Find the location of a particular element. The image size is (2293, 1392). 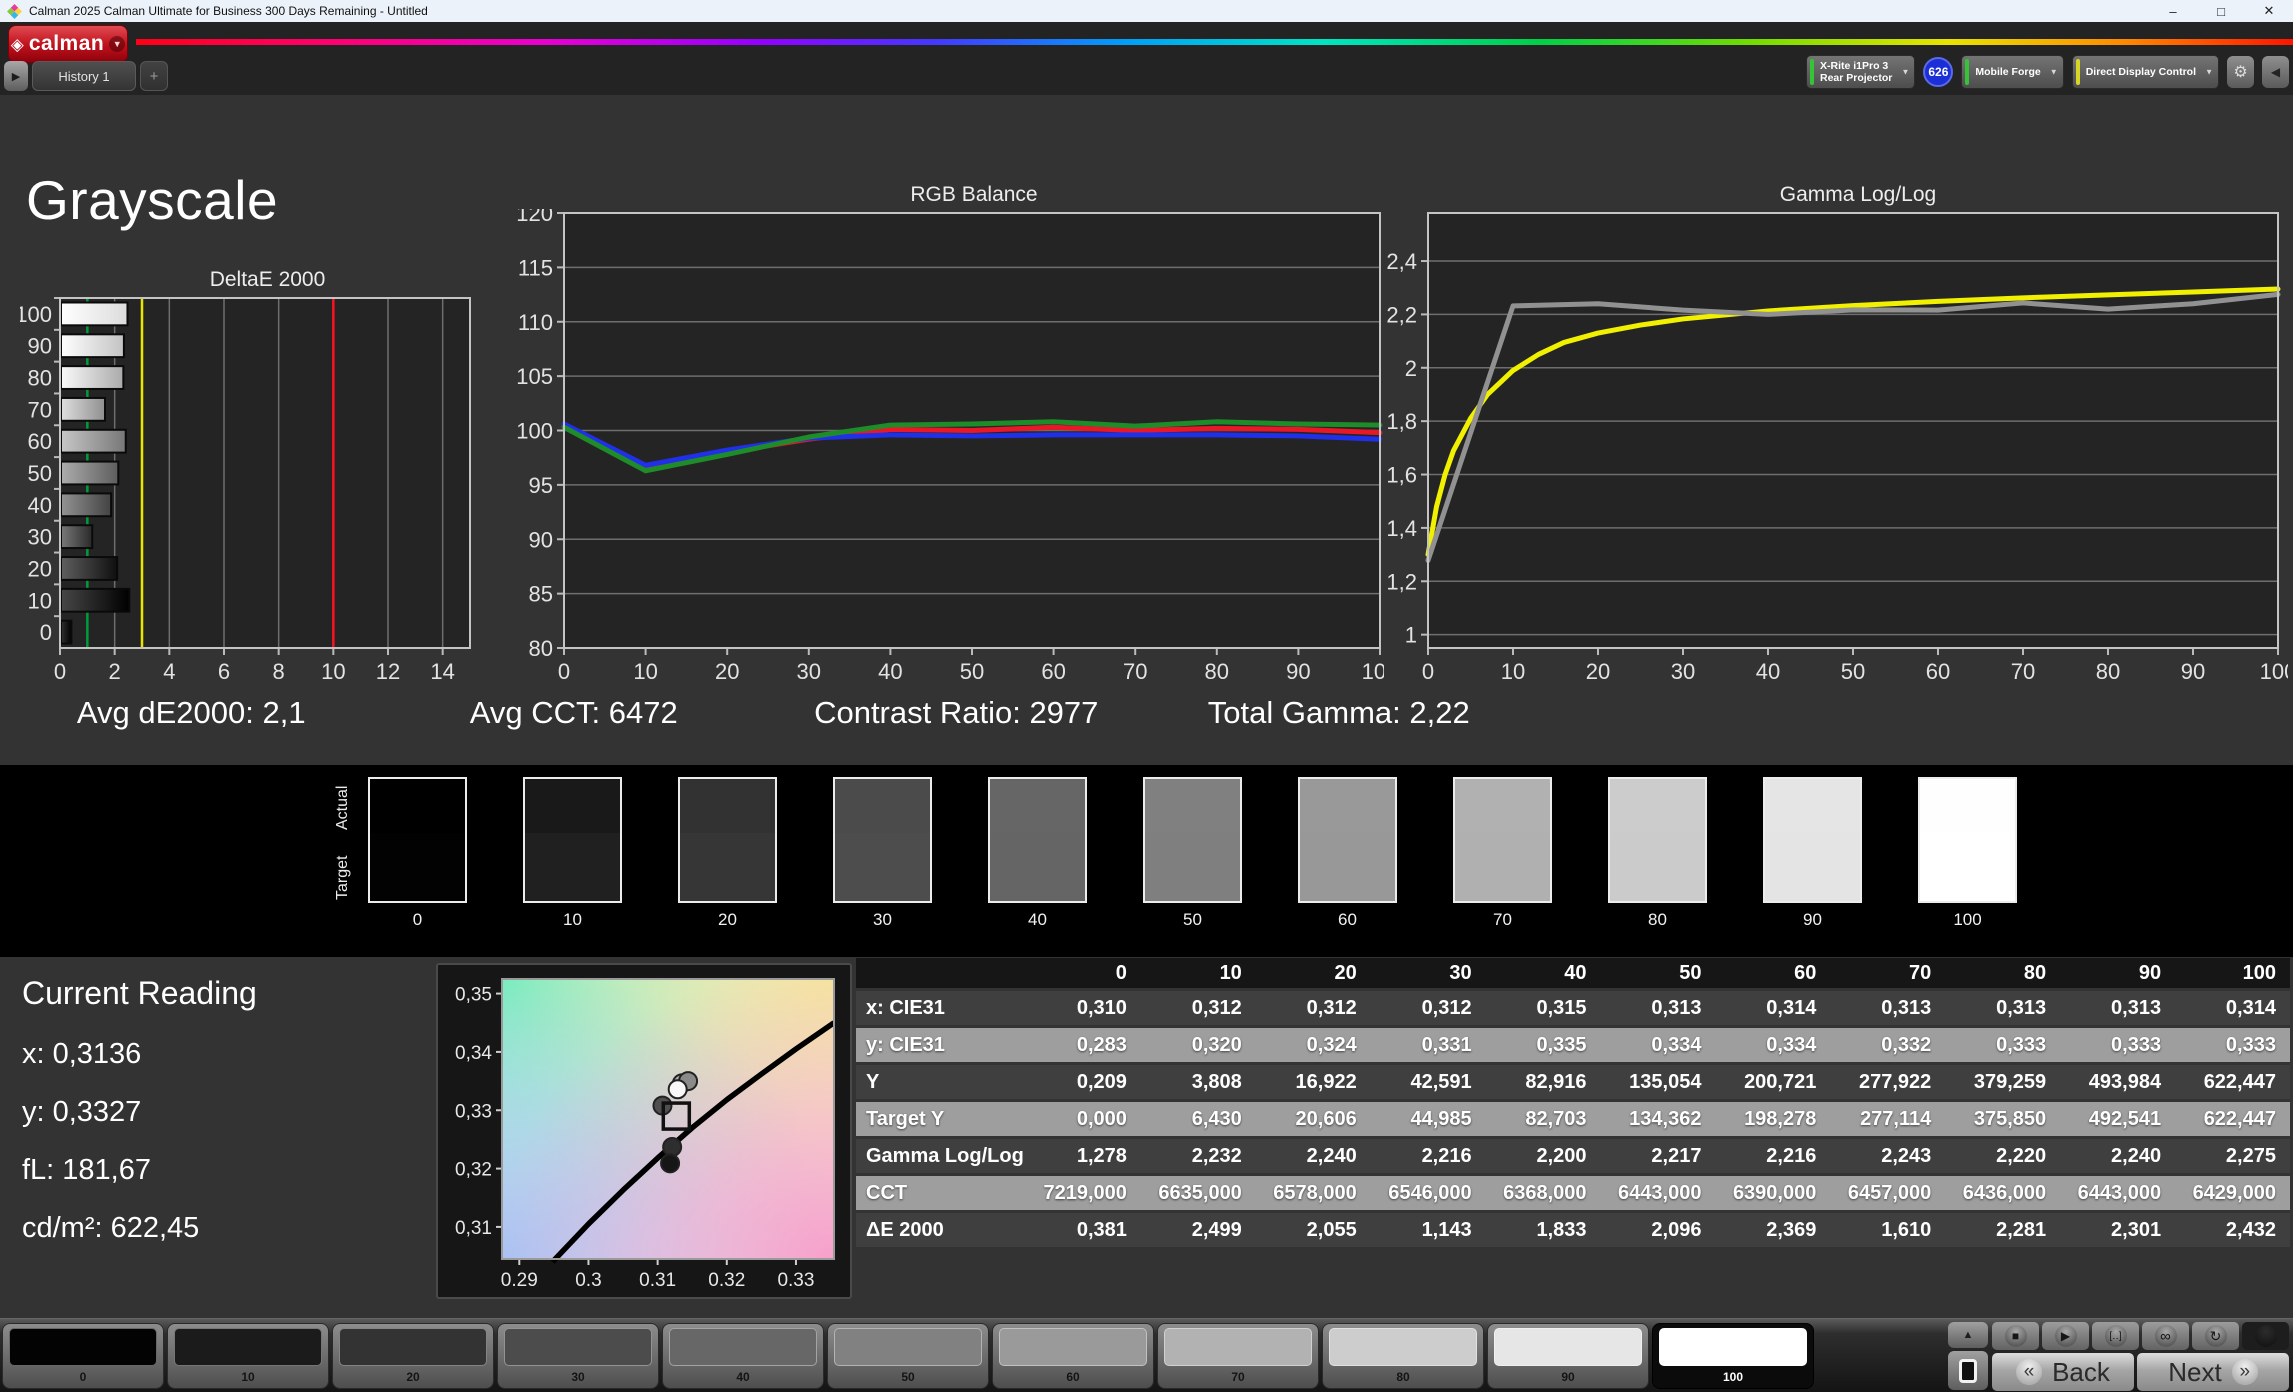

pattern-level-100: 100 is located at coordinates (1733, 1356).